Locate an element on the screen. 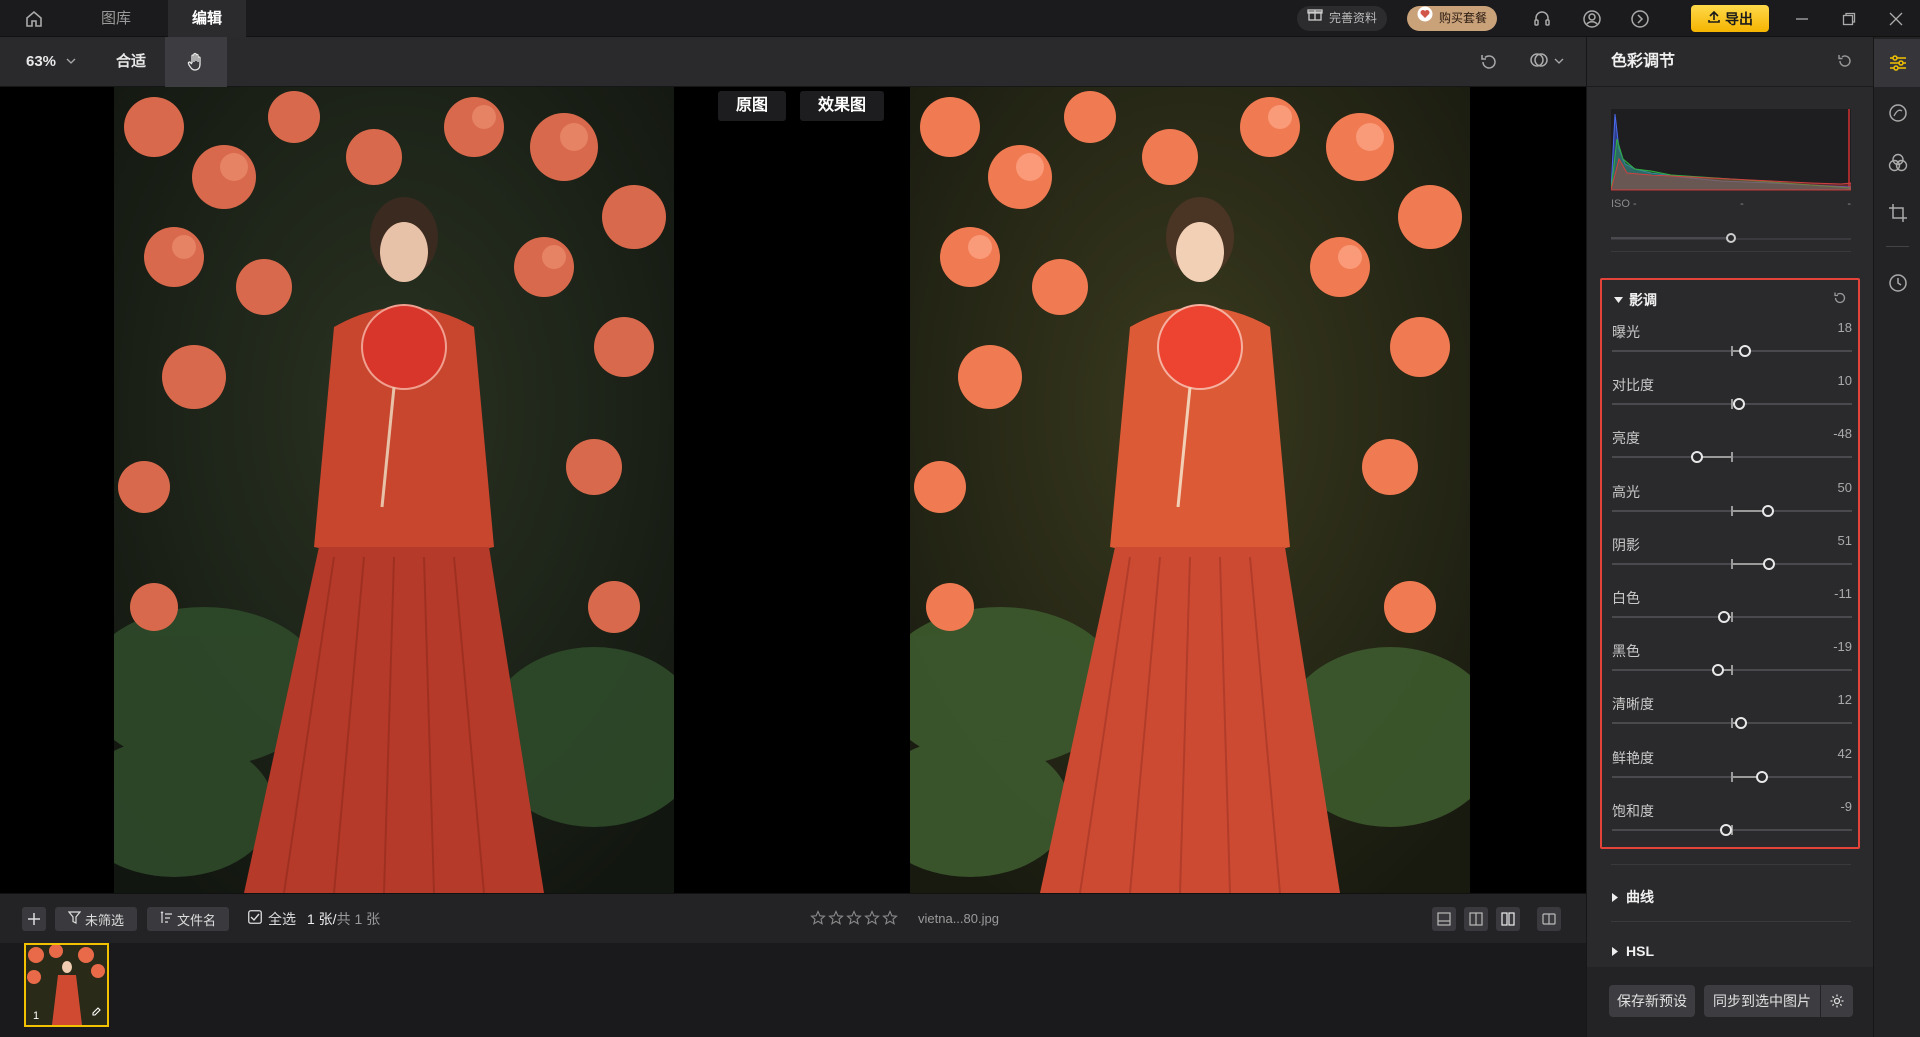  panel-reset-icon is located at coordinates (1845, 63).